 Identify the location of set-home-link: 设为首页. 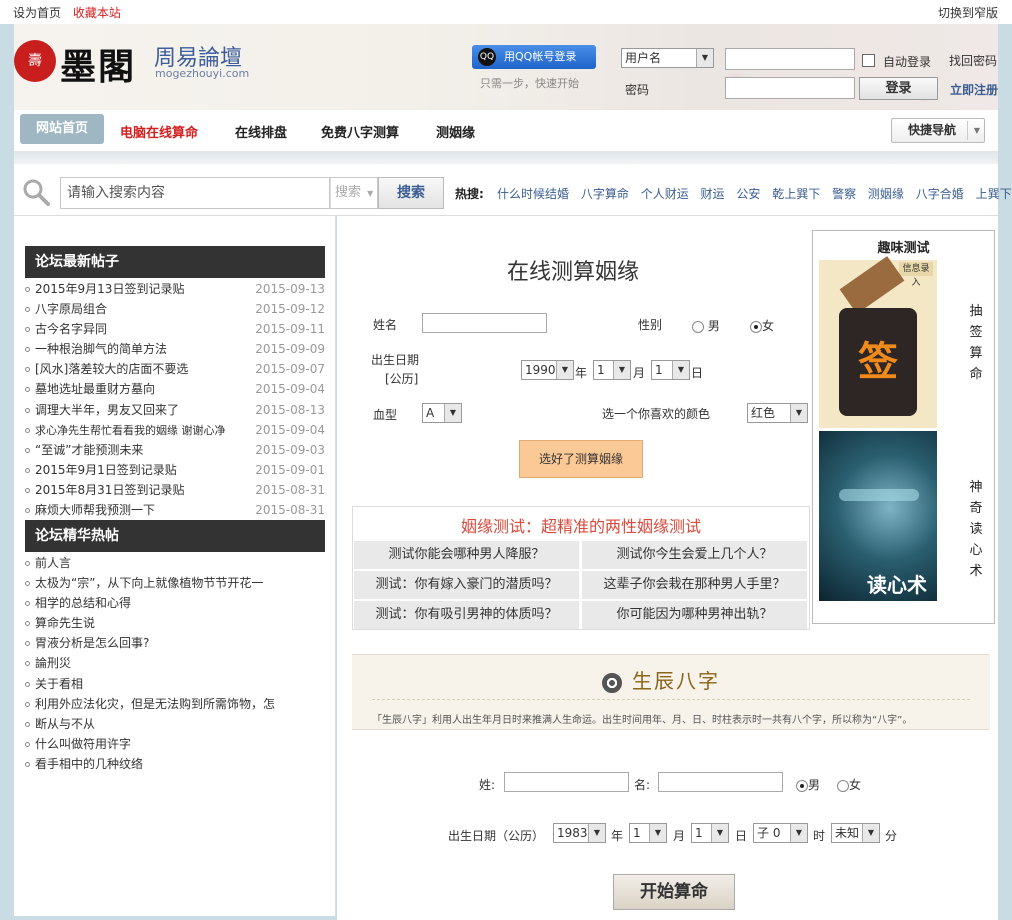
(37, 13).